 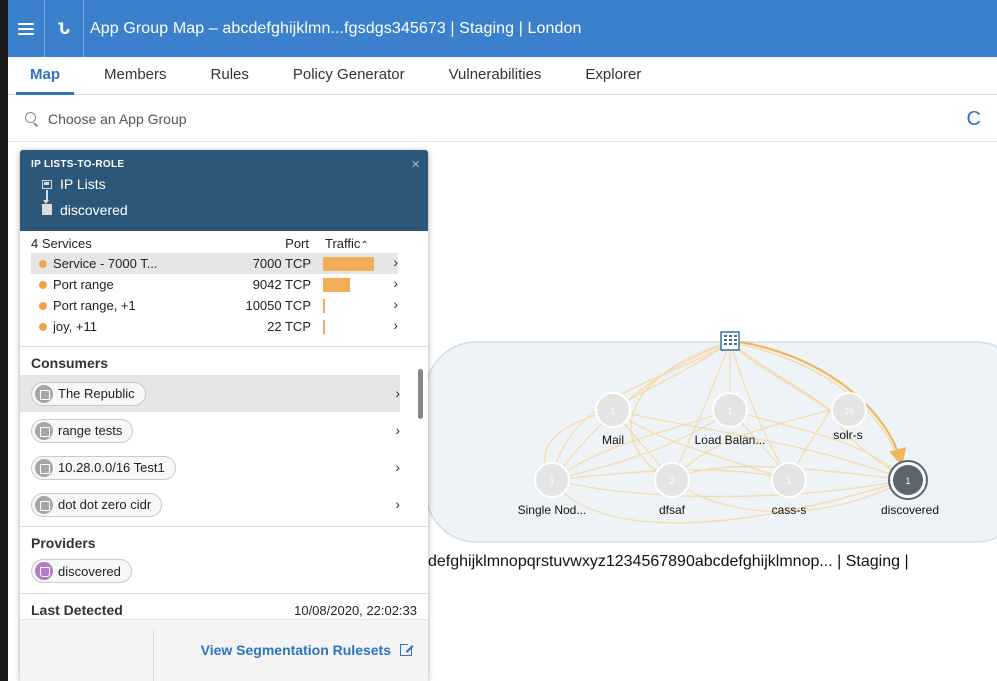 I want to click on footer-divider, so click(x=153, y=655).